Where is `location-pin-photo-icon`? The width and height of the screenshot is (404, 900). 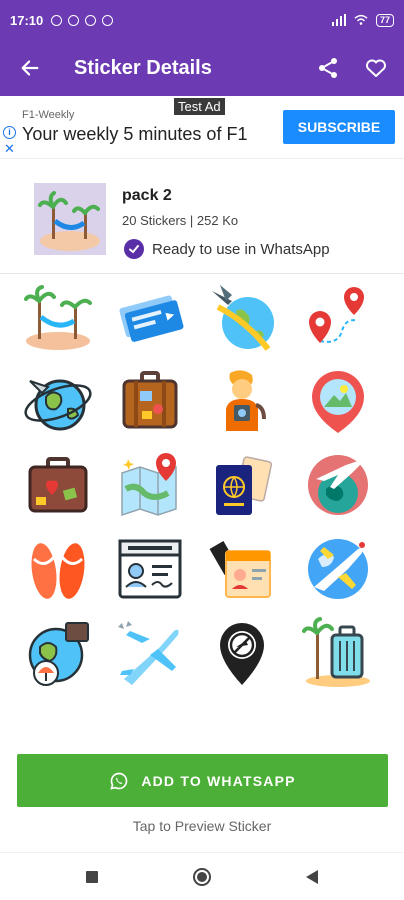
location-pin-photo-icon is located at coordinates (338, 402).